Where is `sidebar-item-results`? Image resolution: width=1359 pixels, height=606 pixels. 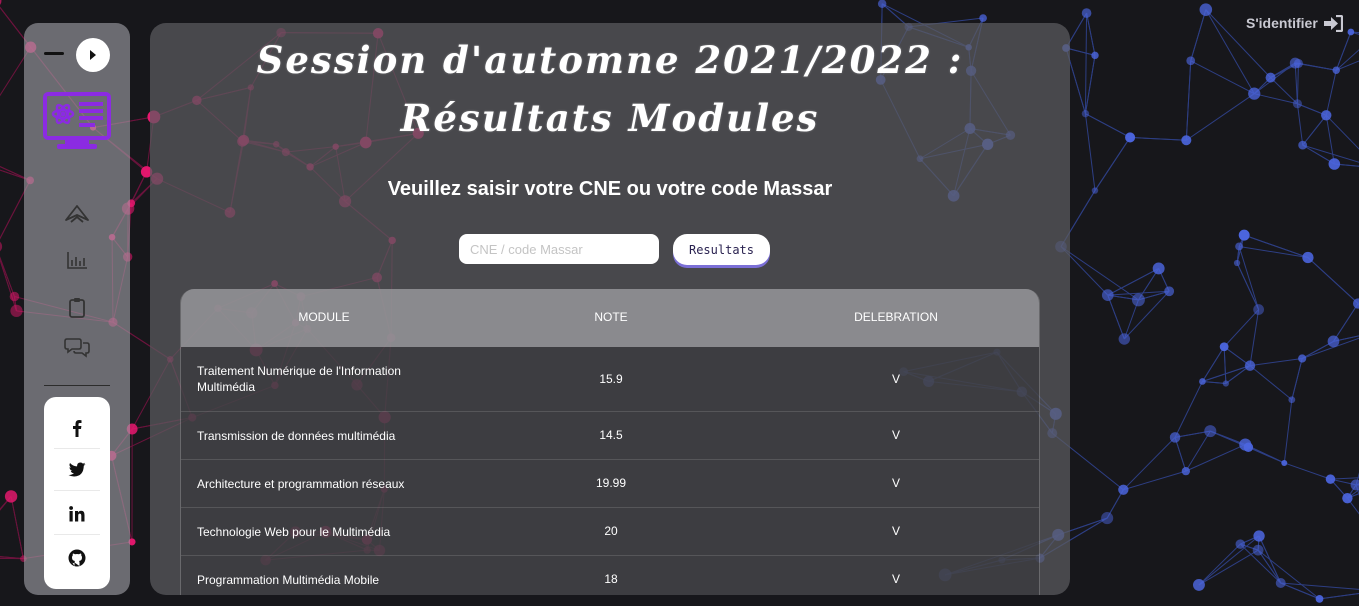
sidebar-item-results is located at coordinates (77, 308).